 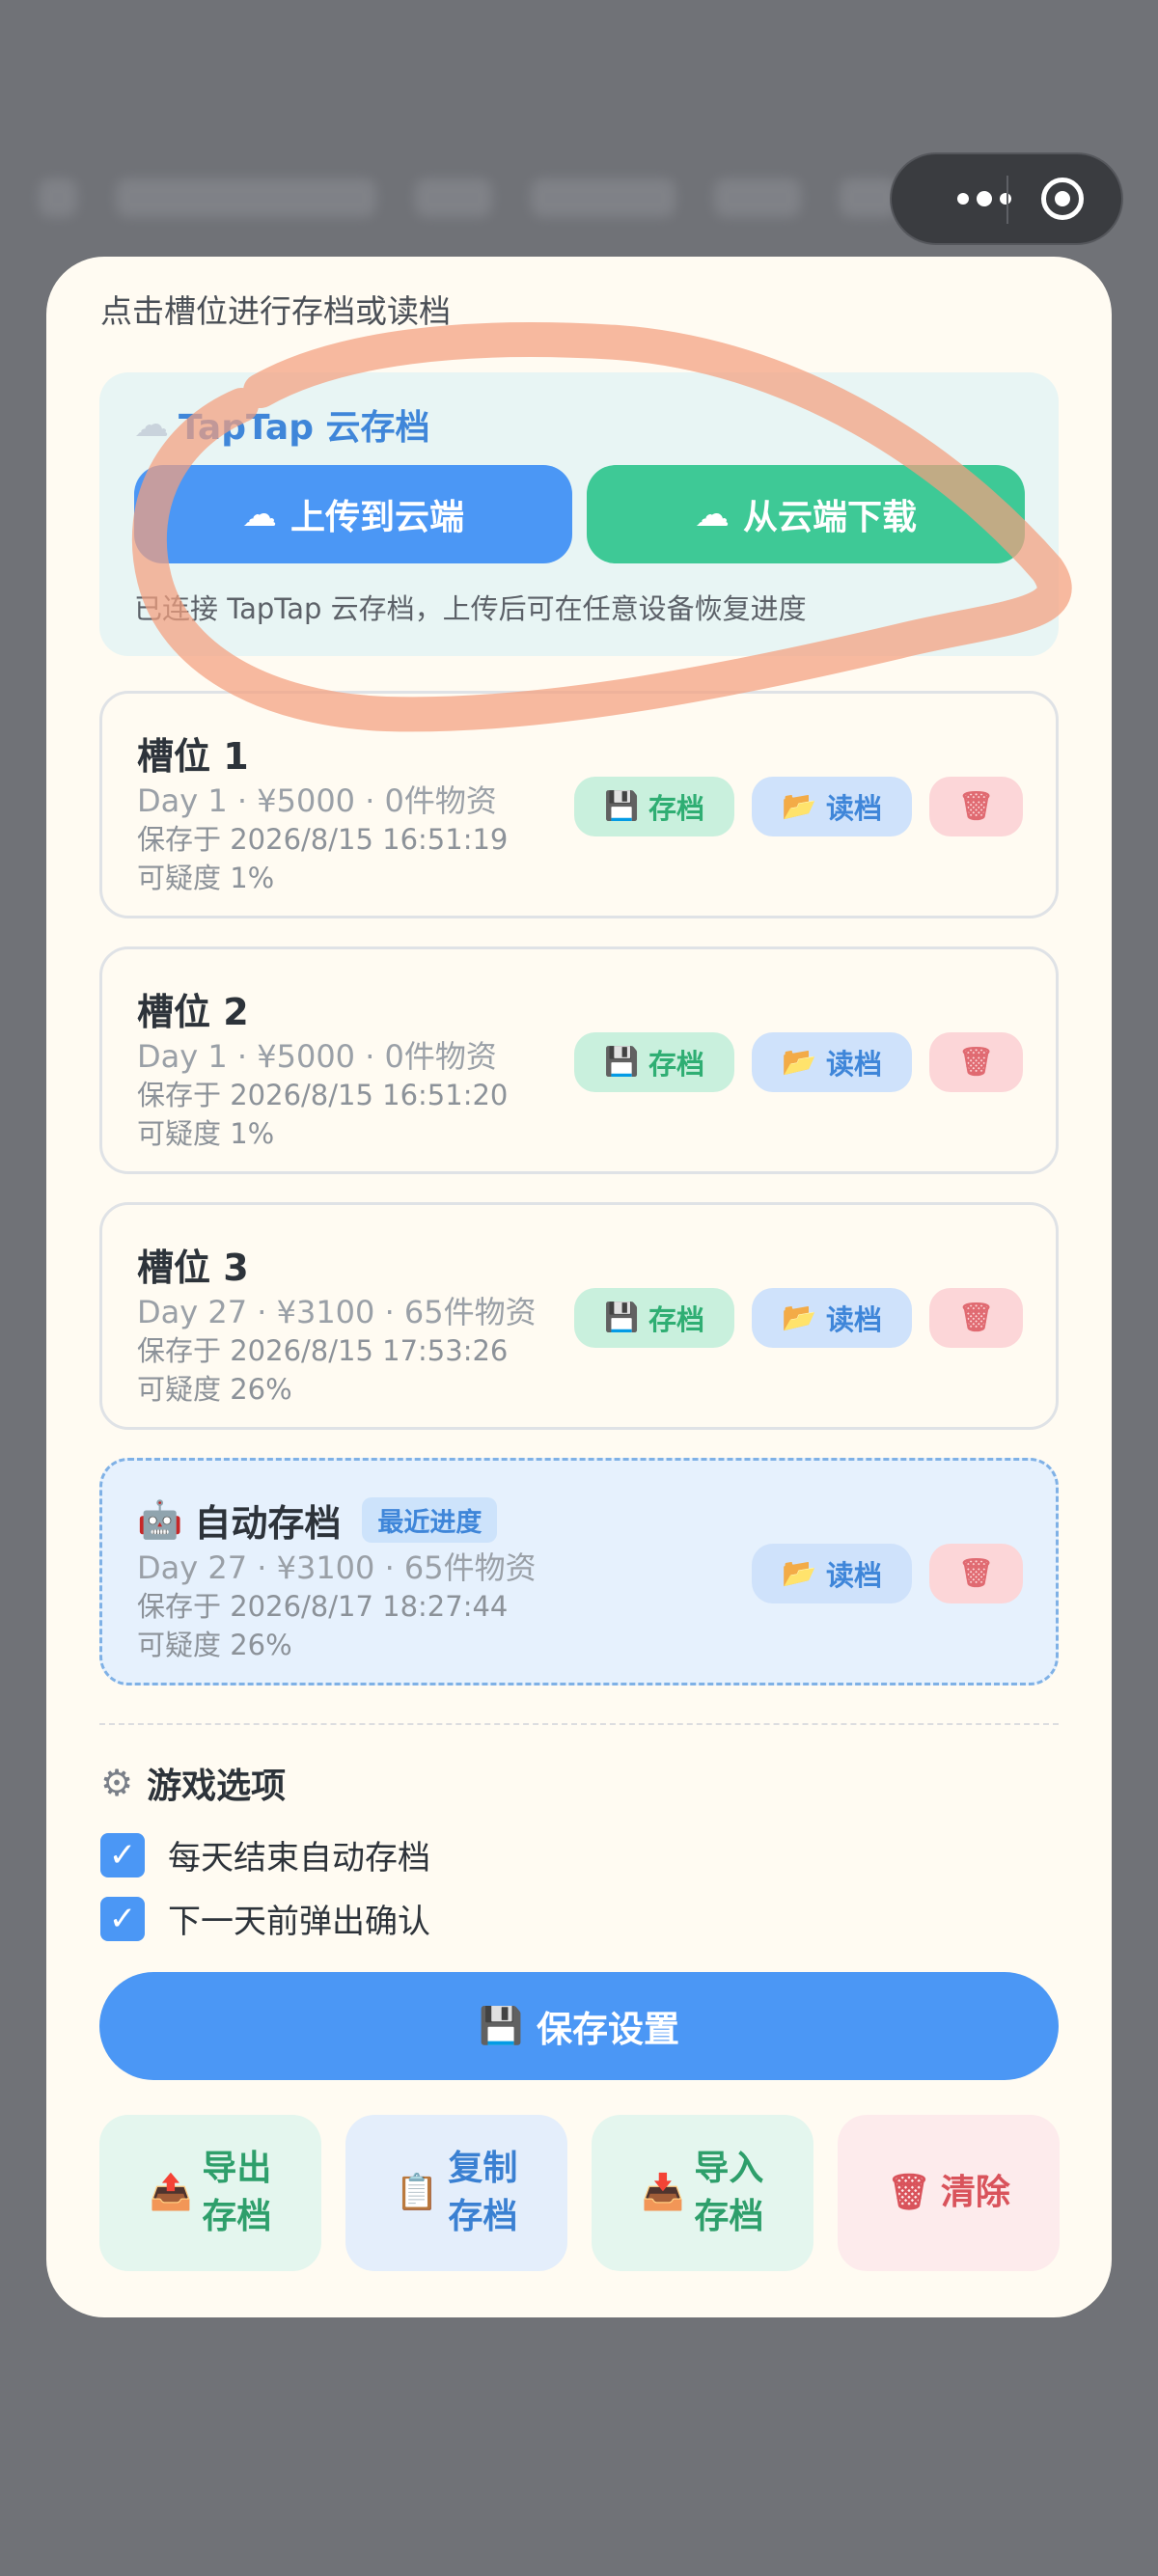 I want to click on option-auto-save-daily: ✓ 每天结束自动存档, so click(x=265, y=1855).